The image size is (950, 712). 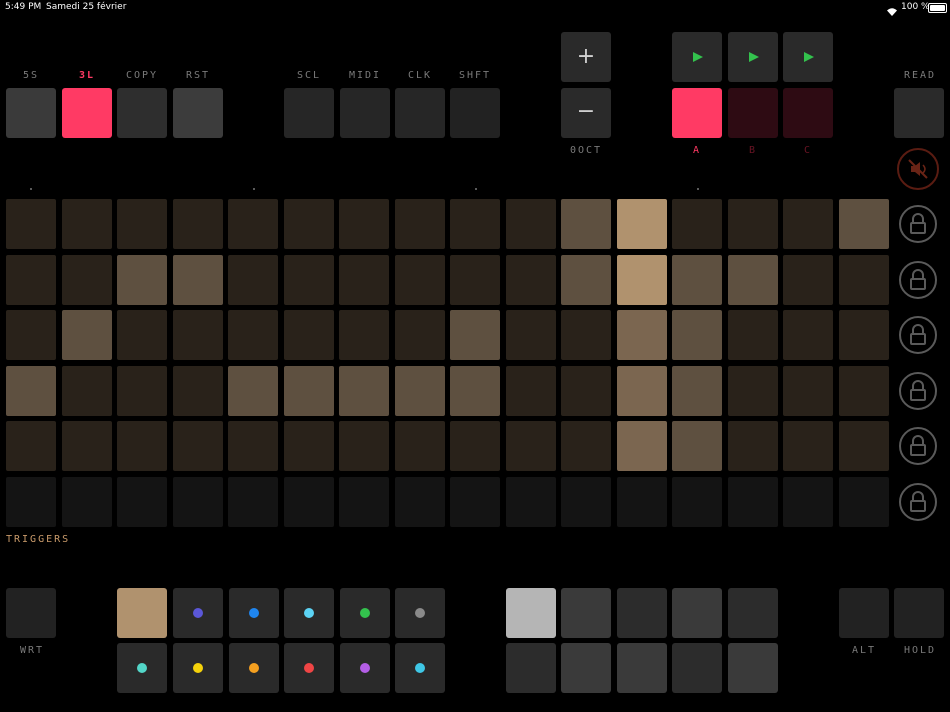 What do you see at coordinates (87, 113) in the screenshot?
I see `top-button-3l` at bounding box center [87, 113].